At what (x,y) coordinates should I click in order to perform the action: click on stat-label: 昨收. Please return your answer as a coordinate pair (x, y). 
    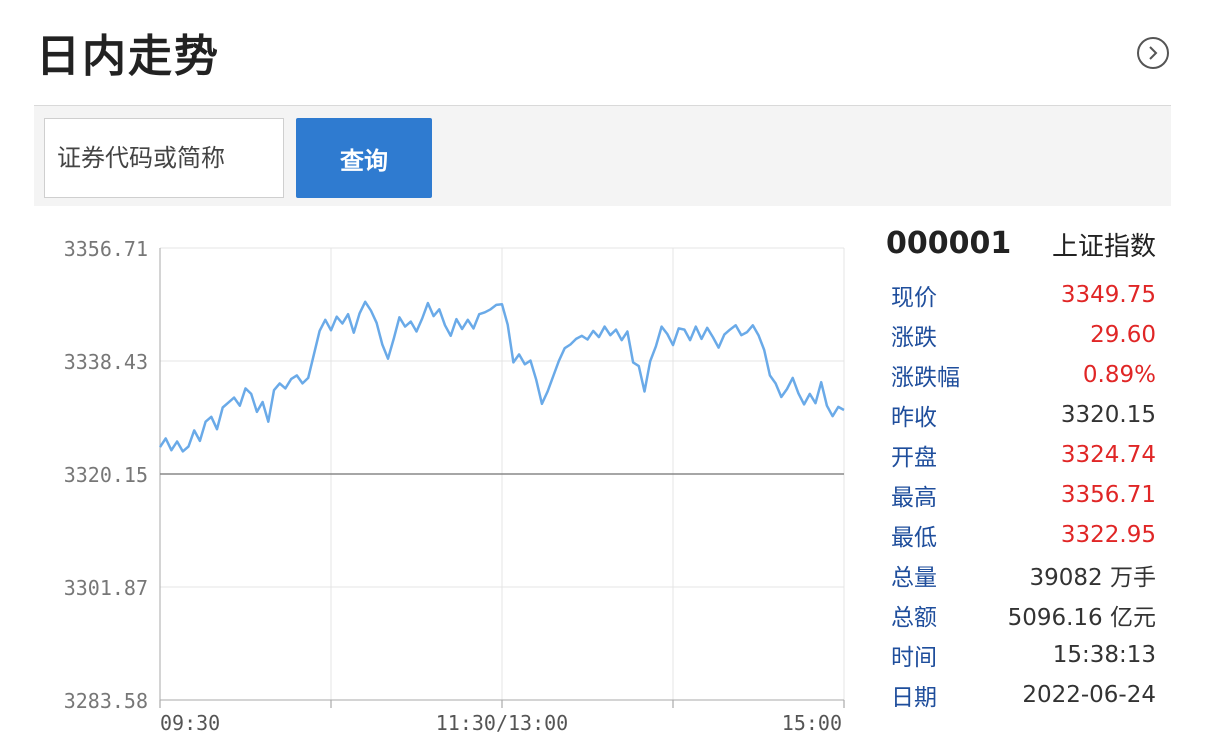
    Looking at the image, I should click on (914, 418).